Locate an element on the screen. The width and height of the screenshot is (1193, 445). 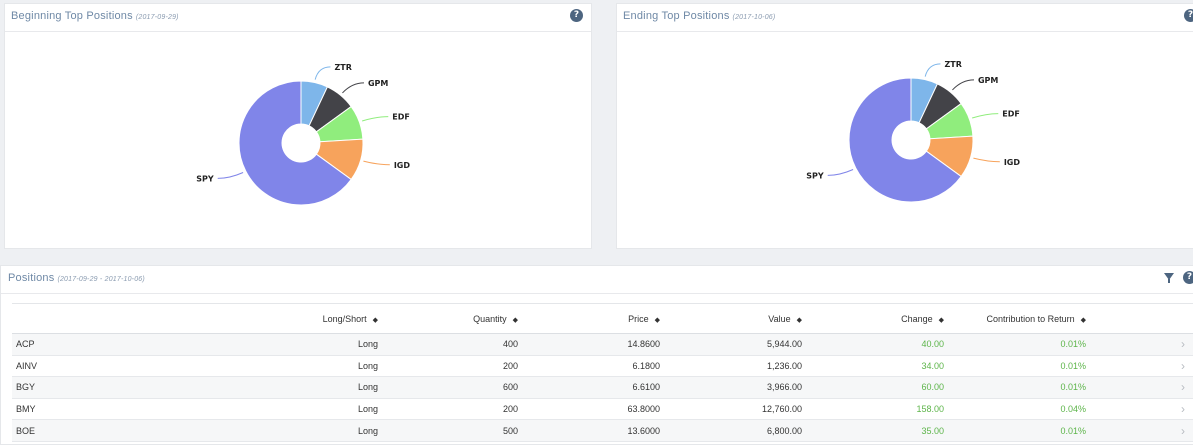
value-cell: 3,966.00 is located at coordinates (739, 387).